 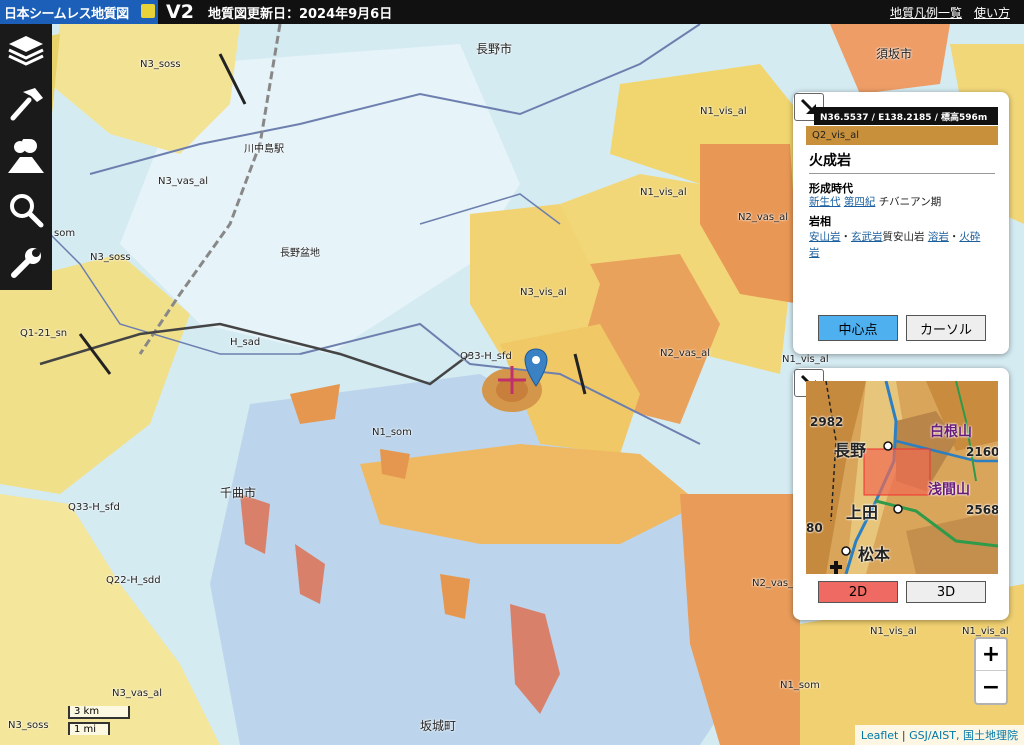 I want to click on overview-elevation: 2982, so click(x=827, y=422).